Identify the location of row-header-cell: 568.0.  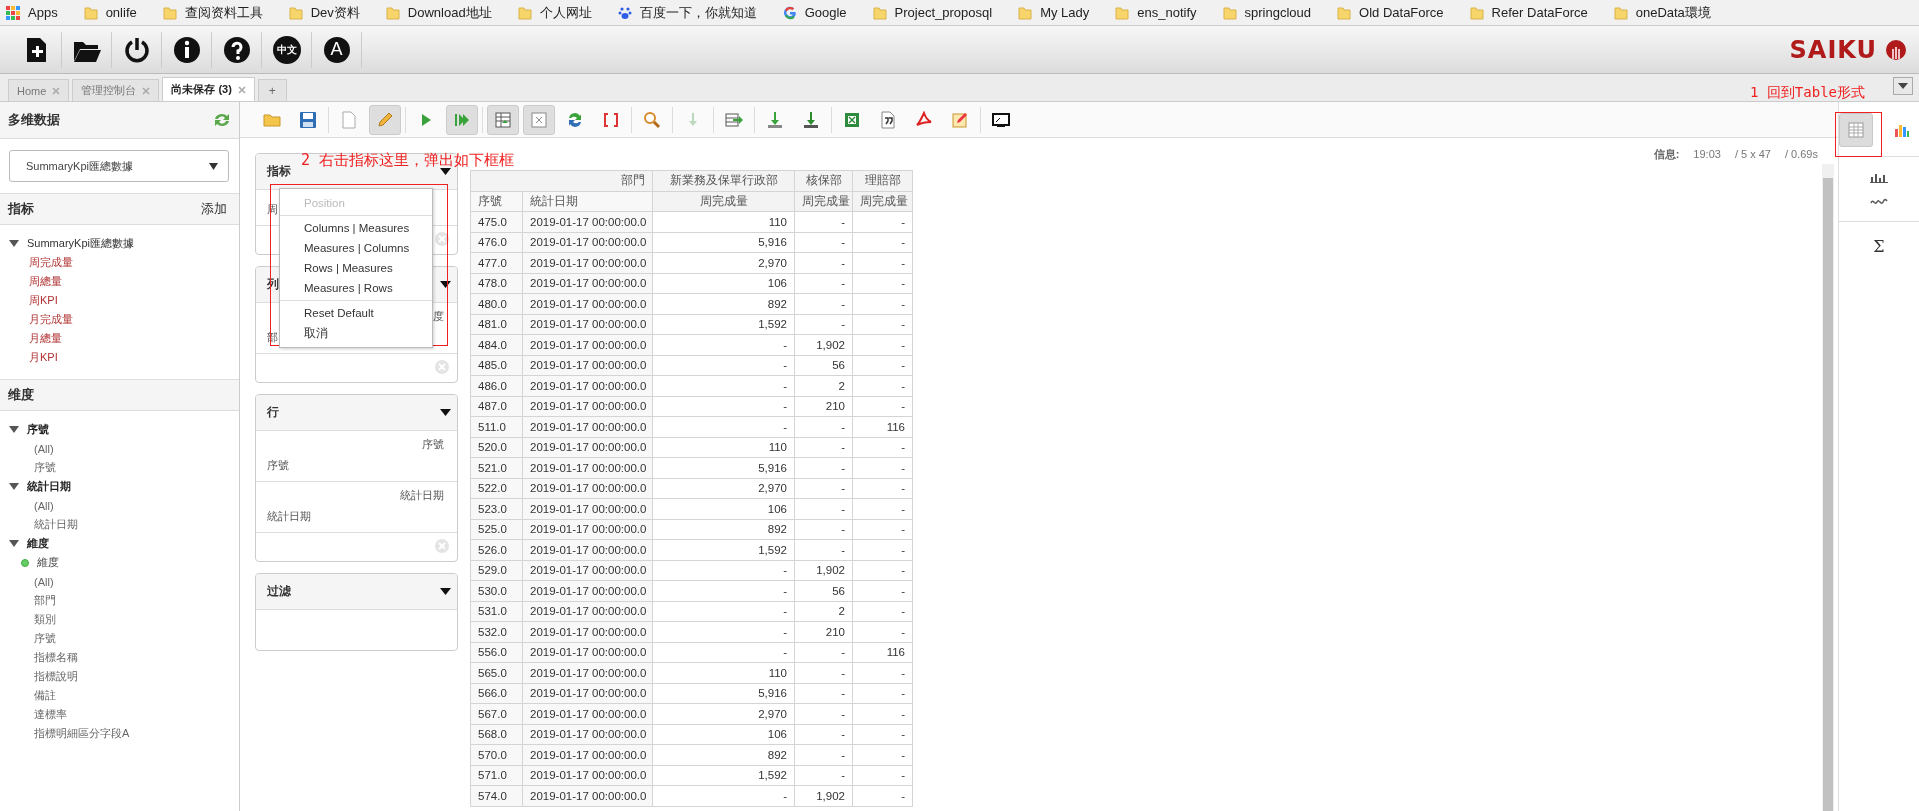
(496, 734).